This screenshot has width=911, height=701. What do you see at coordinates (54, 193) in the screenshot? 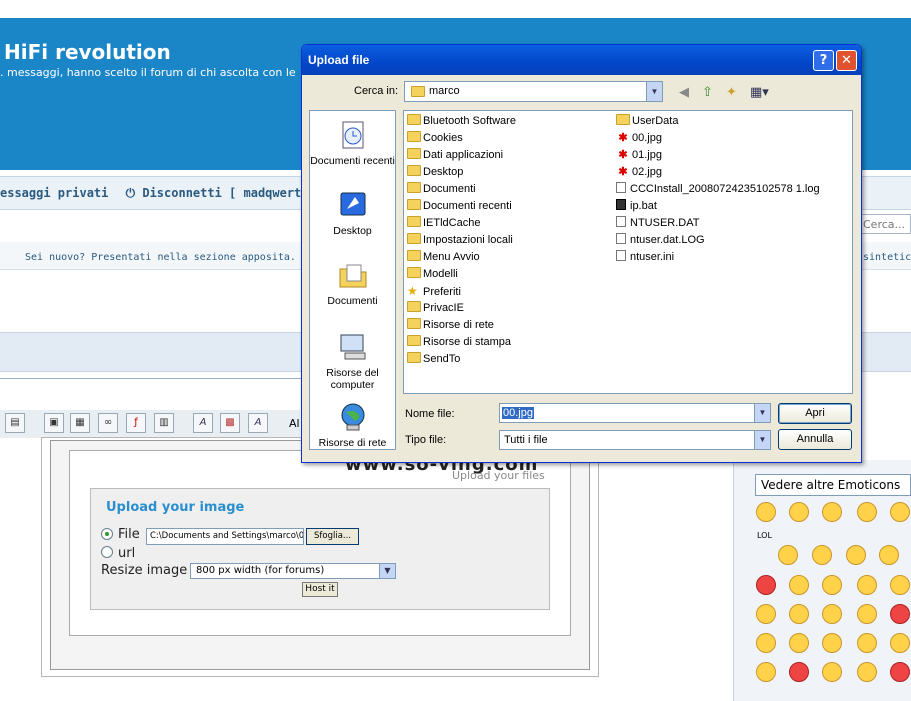
I see `nav-private-messages: essaggi privati` at bounding box center [54, 193].